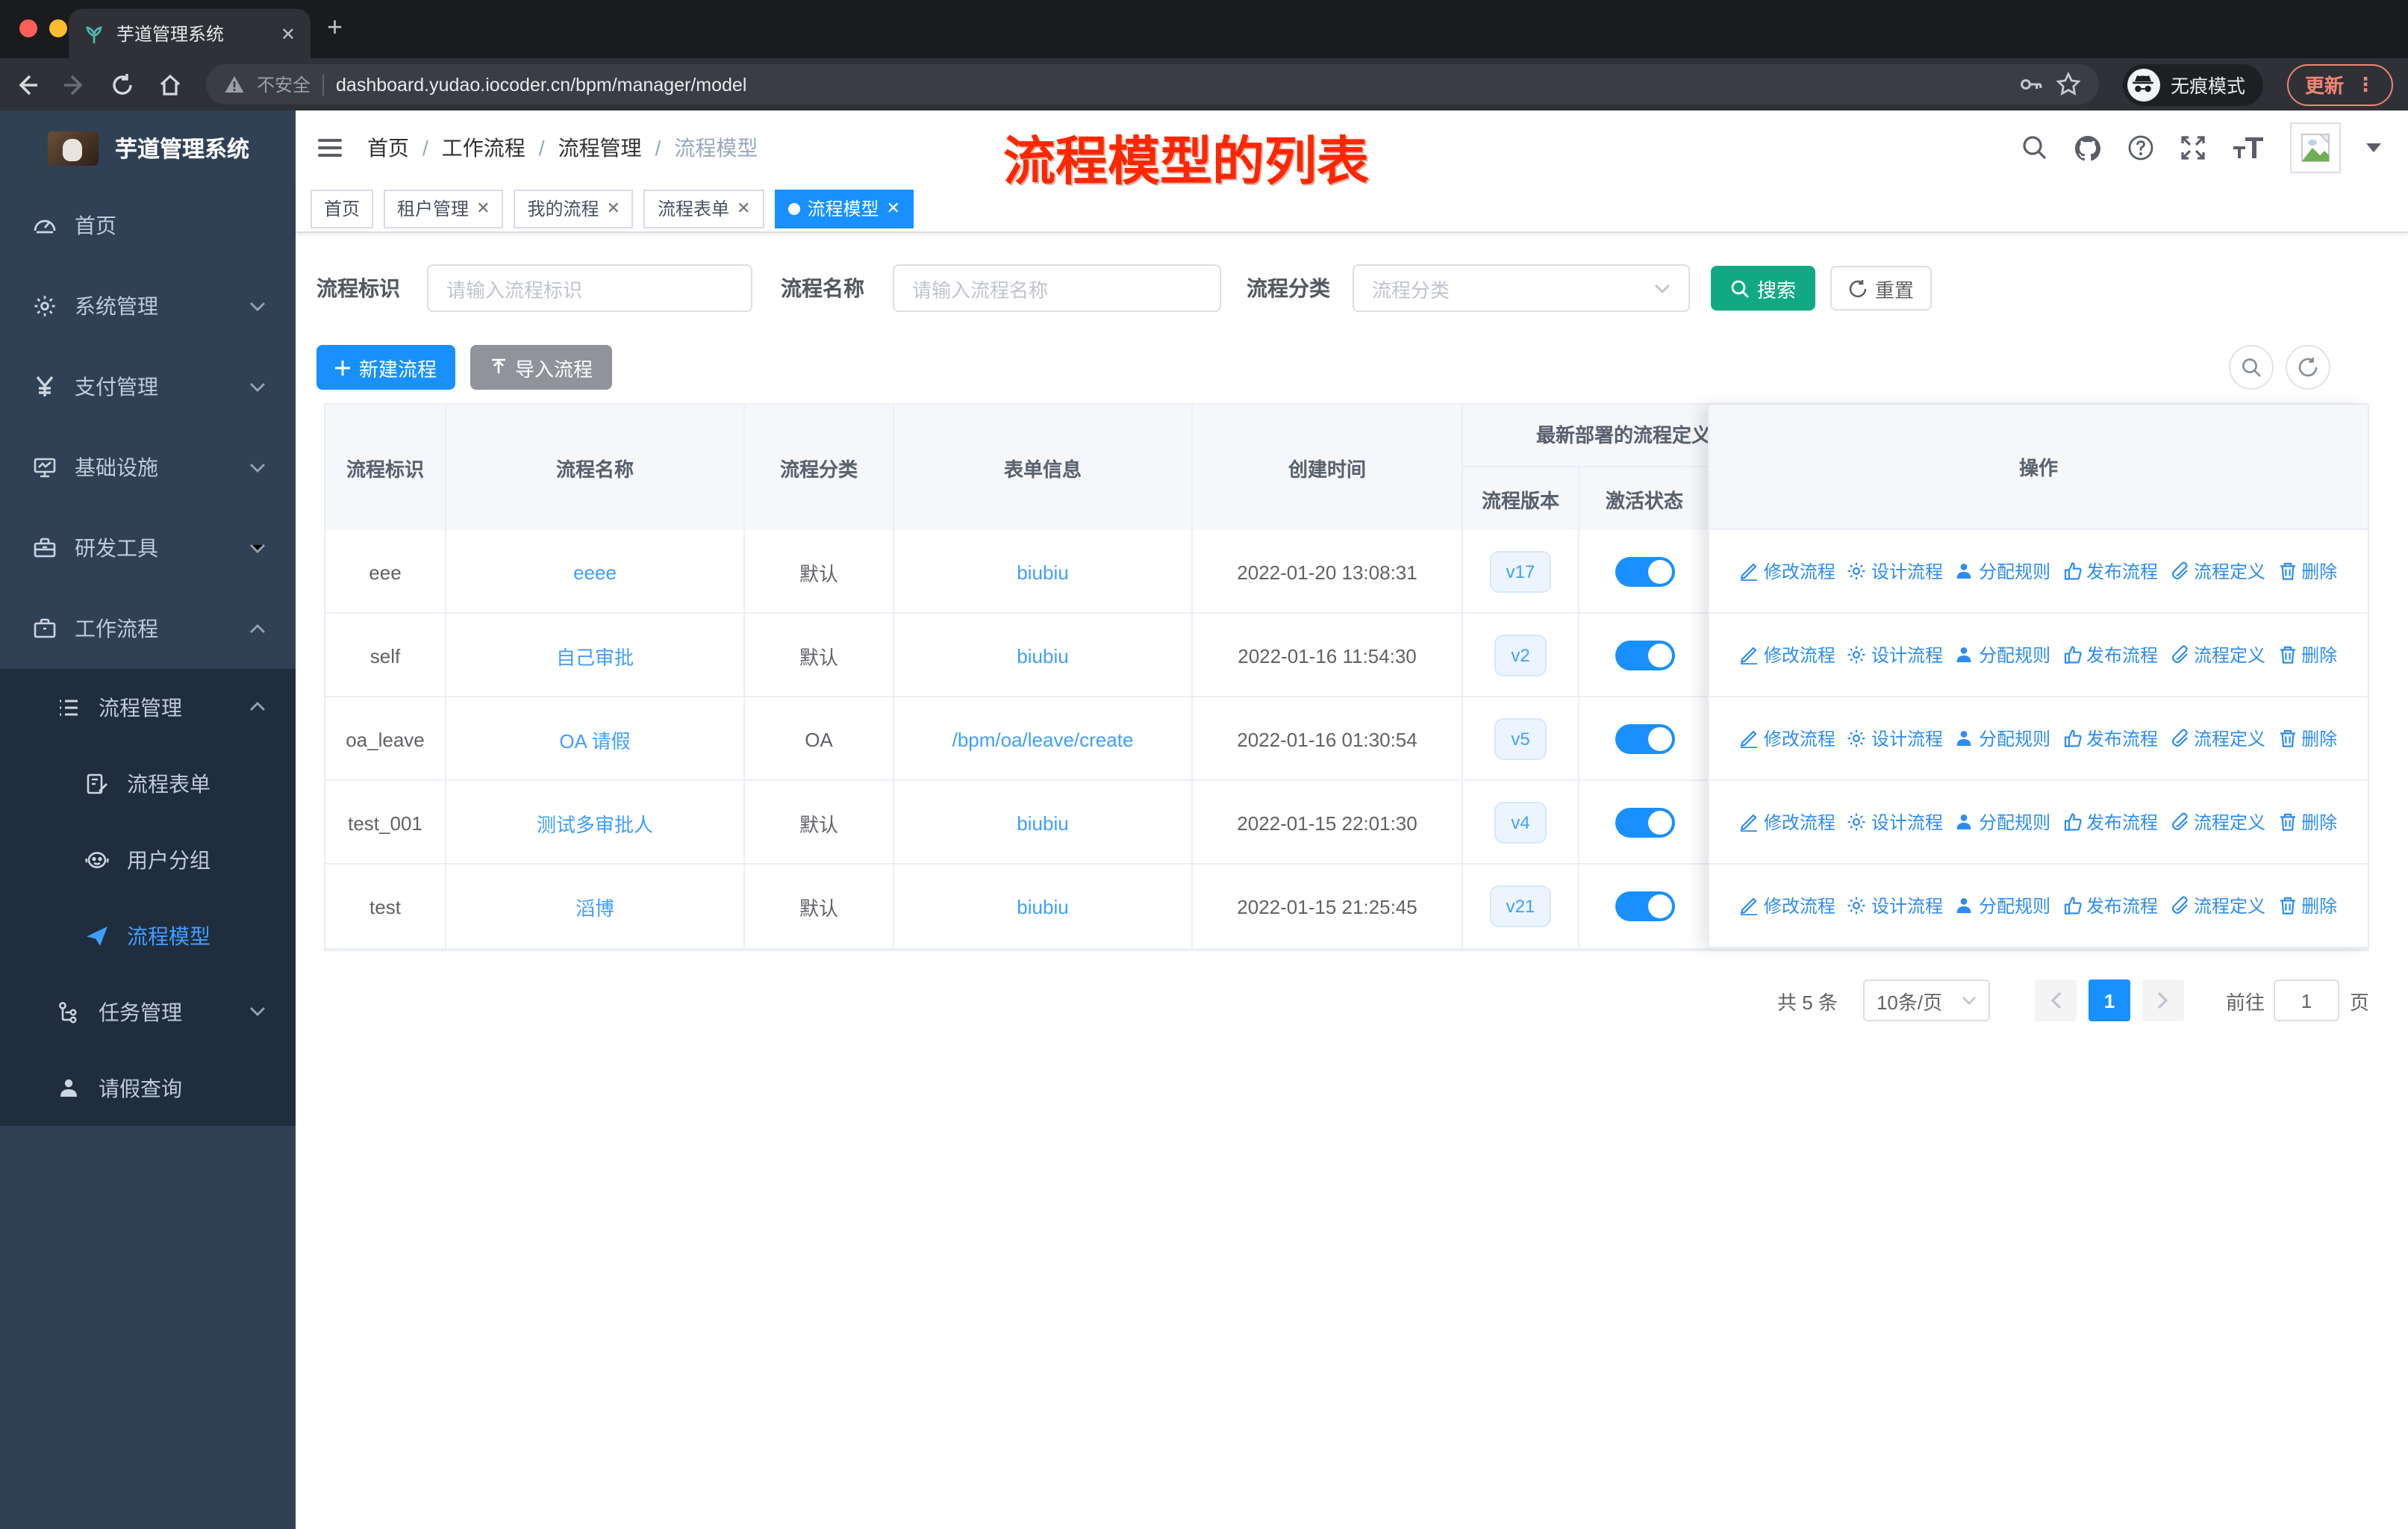  Describe the element at coordinates (148, 147) in the screenshot. I see `app-logo-row: 芋道管理系统` at that location.